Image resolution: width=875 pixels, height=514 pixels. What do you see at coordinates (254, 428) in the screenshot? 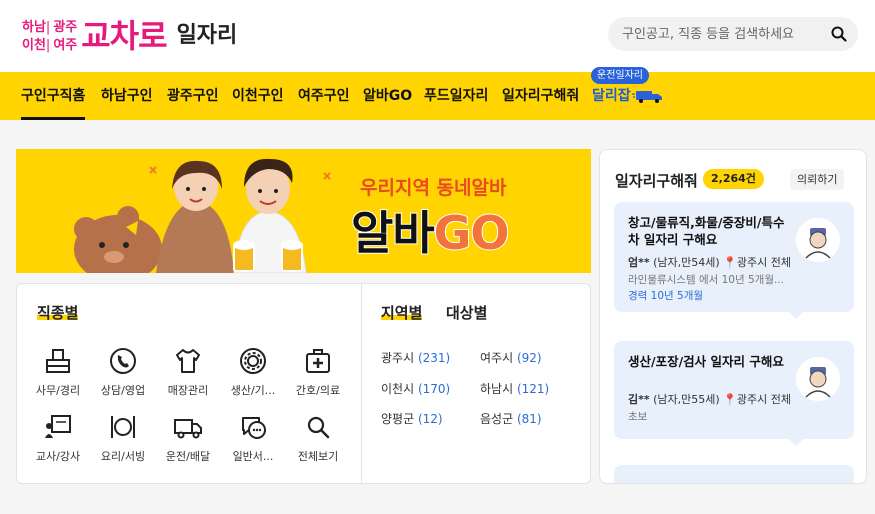
I see `chat-icon` at bounding box center [254, 428].